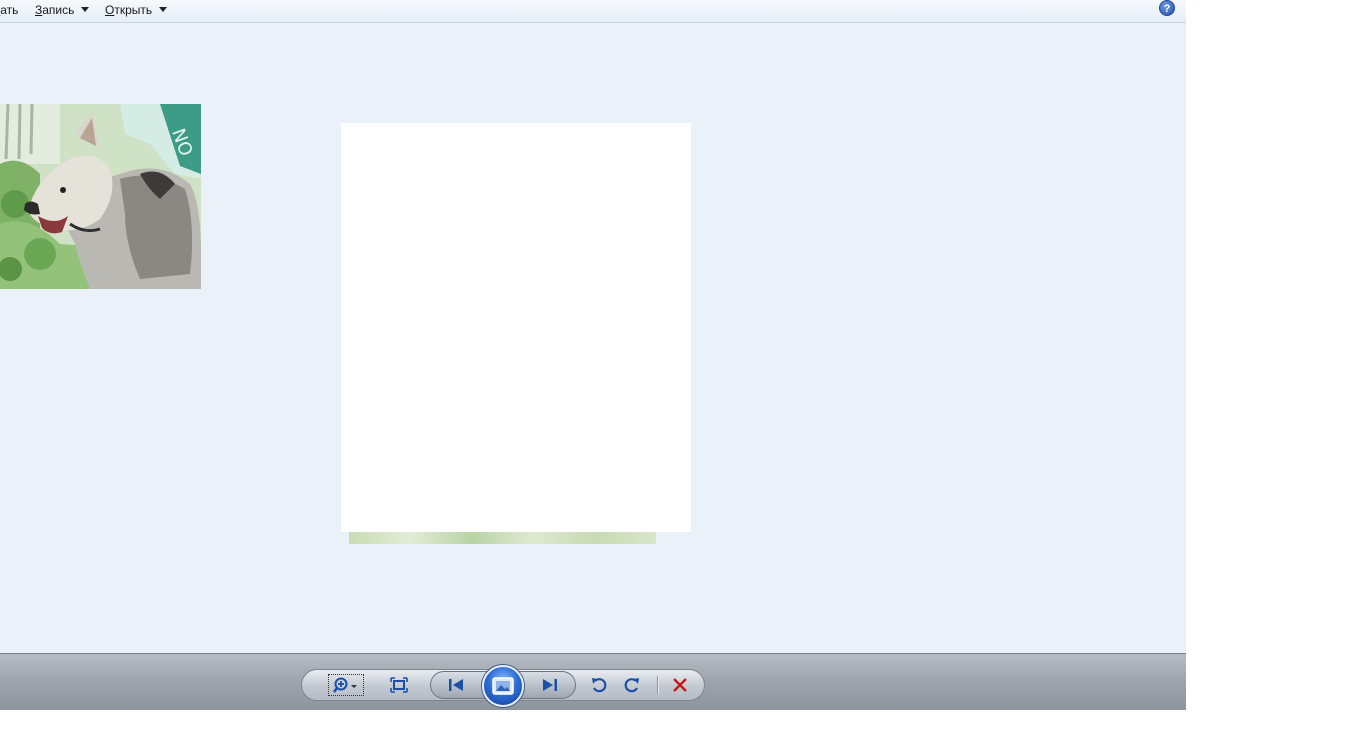 This screenshot has width=1366, height=738. I want to click on menu-bar: чать Запись Открыть ?, so click(593, 11).